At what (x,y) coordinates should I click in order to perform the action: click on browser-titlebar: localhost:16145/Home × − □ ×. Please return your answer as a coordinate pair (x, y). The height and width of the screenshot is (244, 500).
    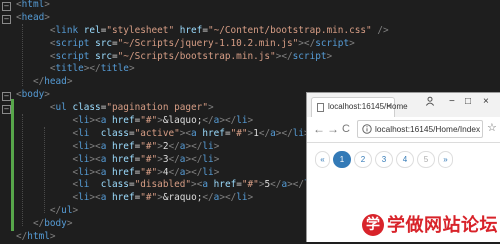
    Looking at the image, I should click on (403, 105).